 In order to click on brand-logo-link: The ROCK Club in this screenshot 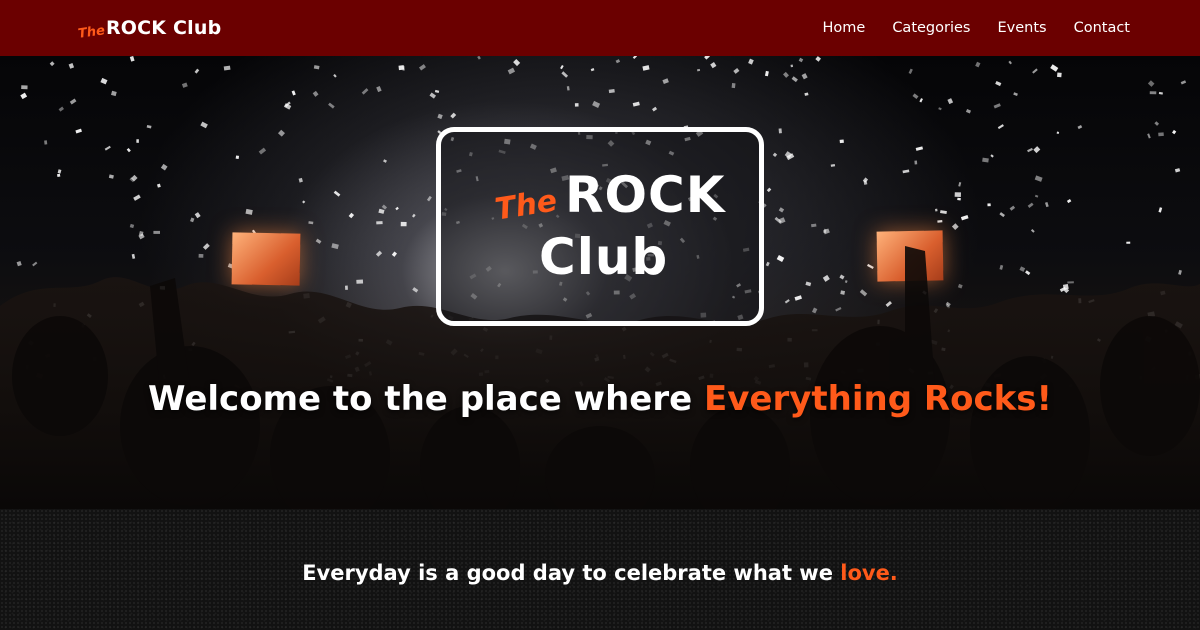, I will do `click(149, 29)`.